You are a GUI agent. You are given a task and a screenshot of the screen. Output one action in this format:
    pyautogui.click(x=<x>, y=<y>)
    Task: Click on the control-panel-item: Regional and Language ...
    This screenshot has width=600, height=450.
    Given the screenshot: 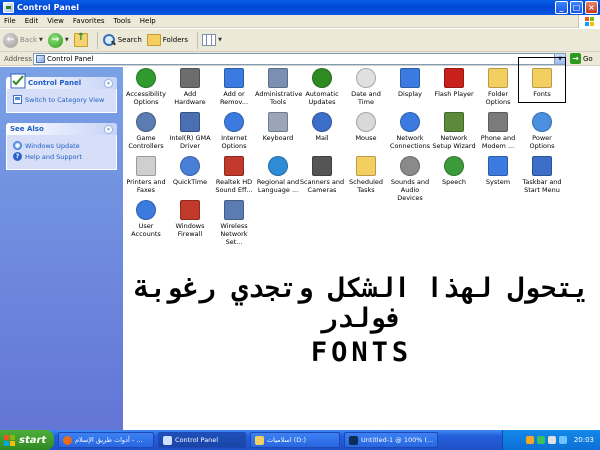 What is the action you would take?
    pyautogui.click(x=278, y=175)
    